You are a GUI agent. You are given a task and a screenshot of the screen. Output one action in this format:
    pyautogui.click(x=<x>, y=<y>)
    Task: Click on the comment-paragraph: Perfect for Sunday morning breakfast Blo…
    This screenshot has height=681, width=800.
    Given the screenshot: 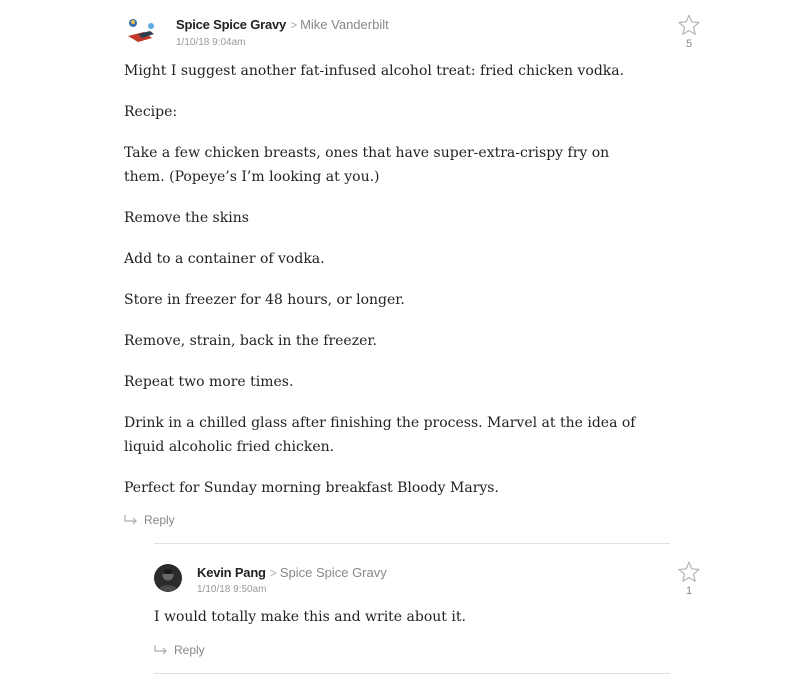 What is the action you would take?
    pyautogui.click(x=311, y=488)
    